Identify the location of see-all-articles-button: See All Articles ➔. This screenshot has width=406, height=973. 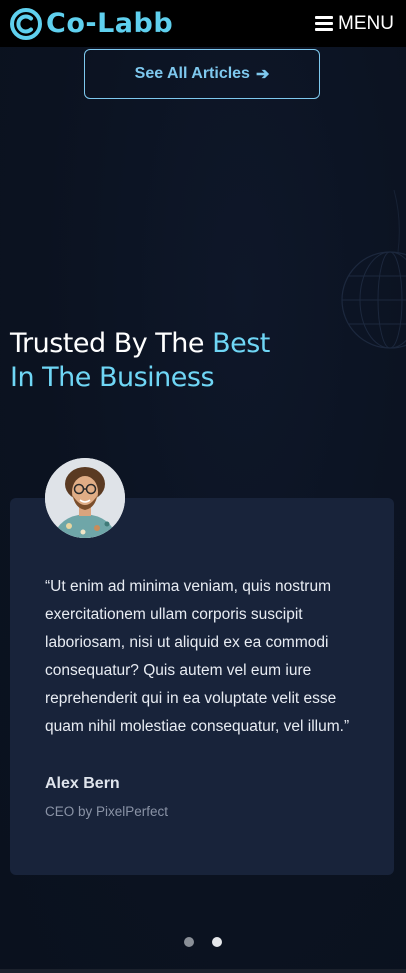
(202, 74).